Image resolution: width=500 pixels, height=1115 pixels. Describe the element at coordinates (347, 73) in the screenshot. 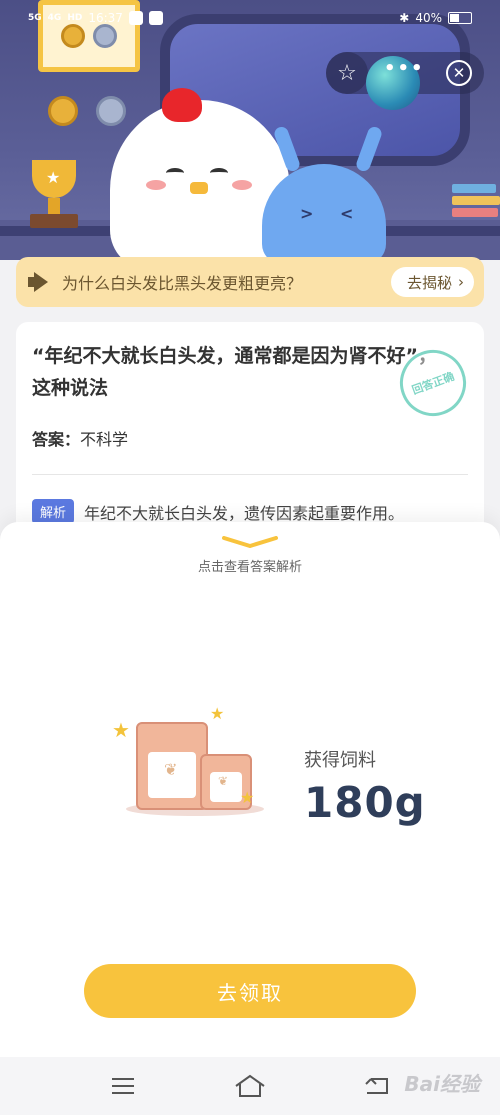

I see `star-icon: ☆` at that location.